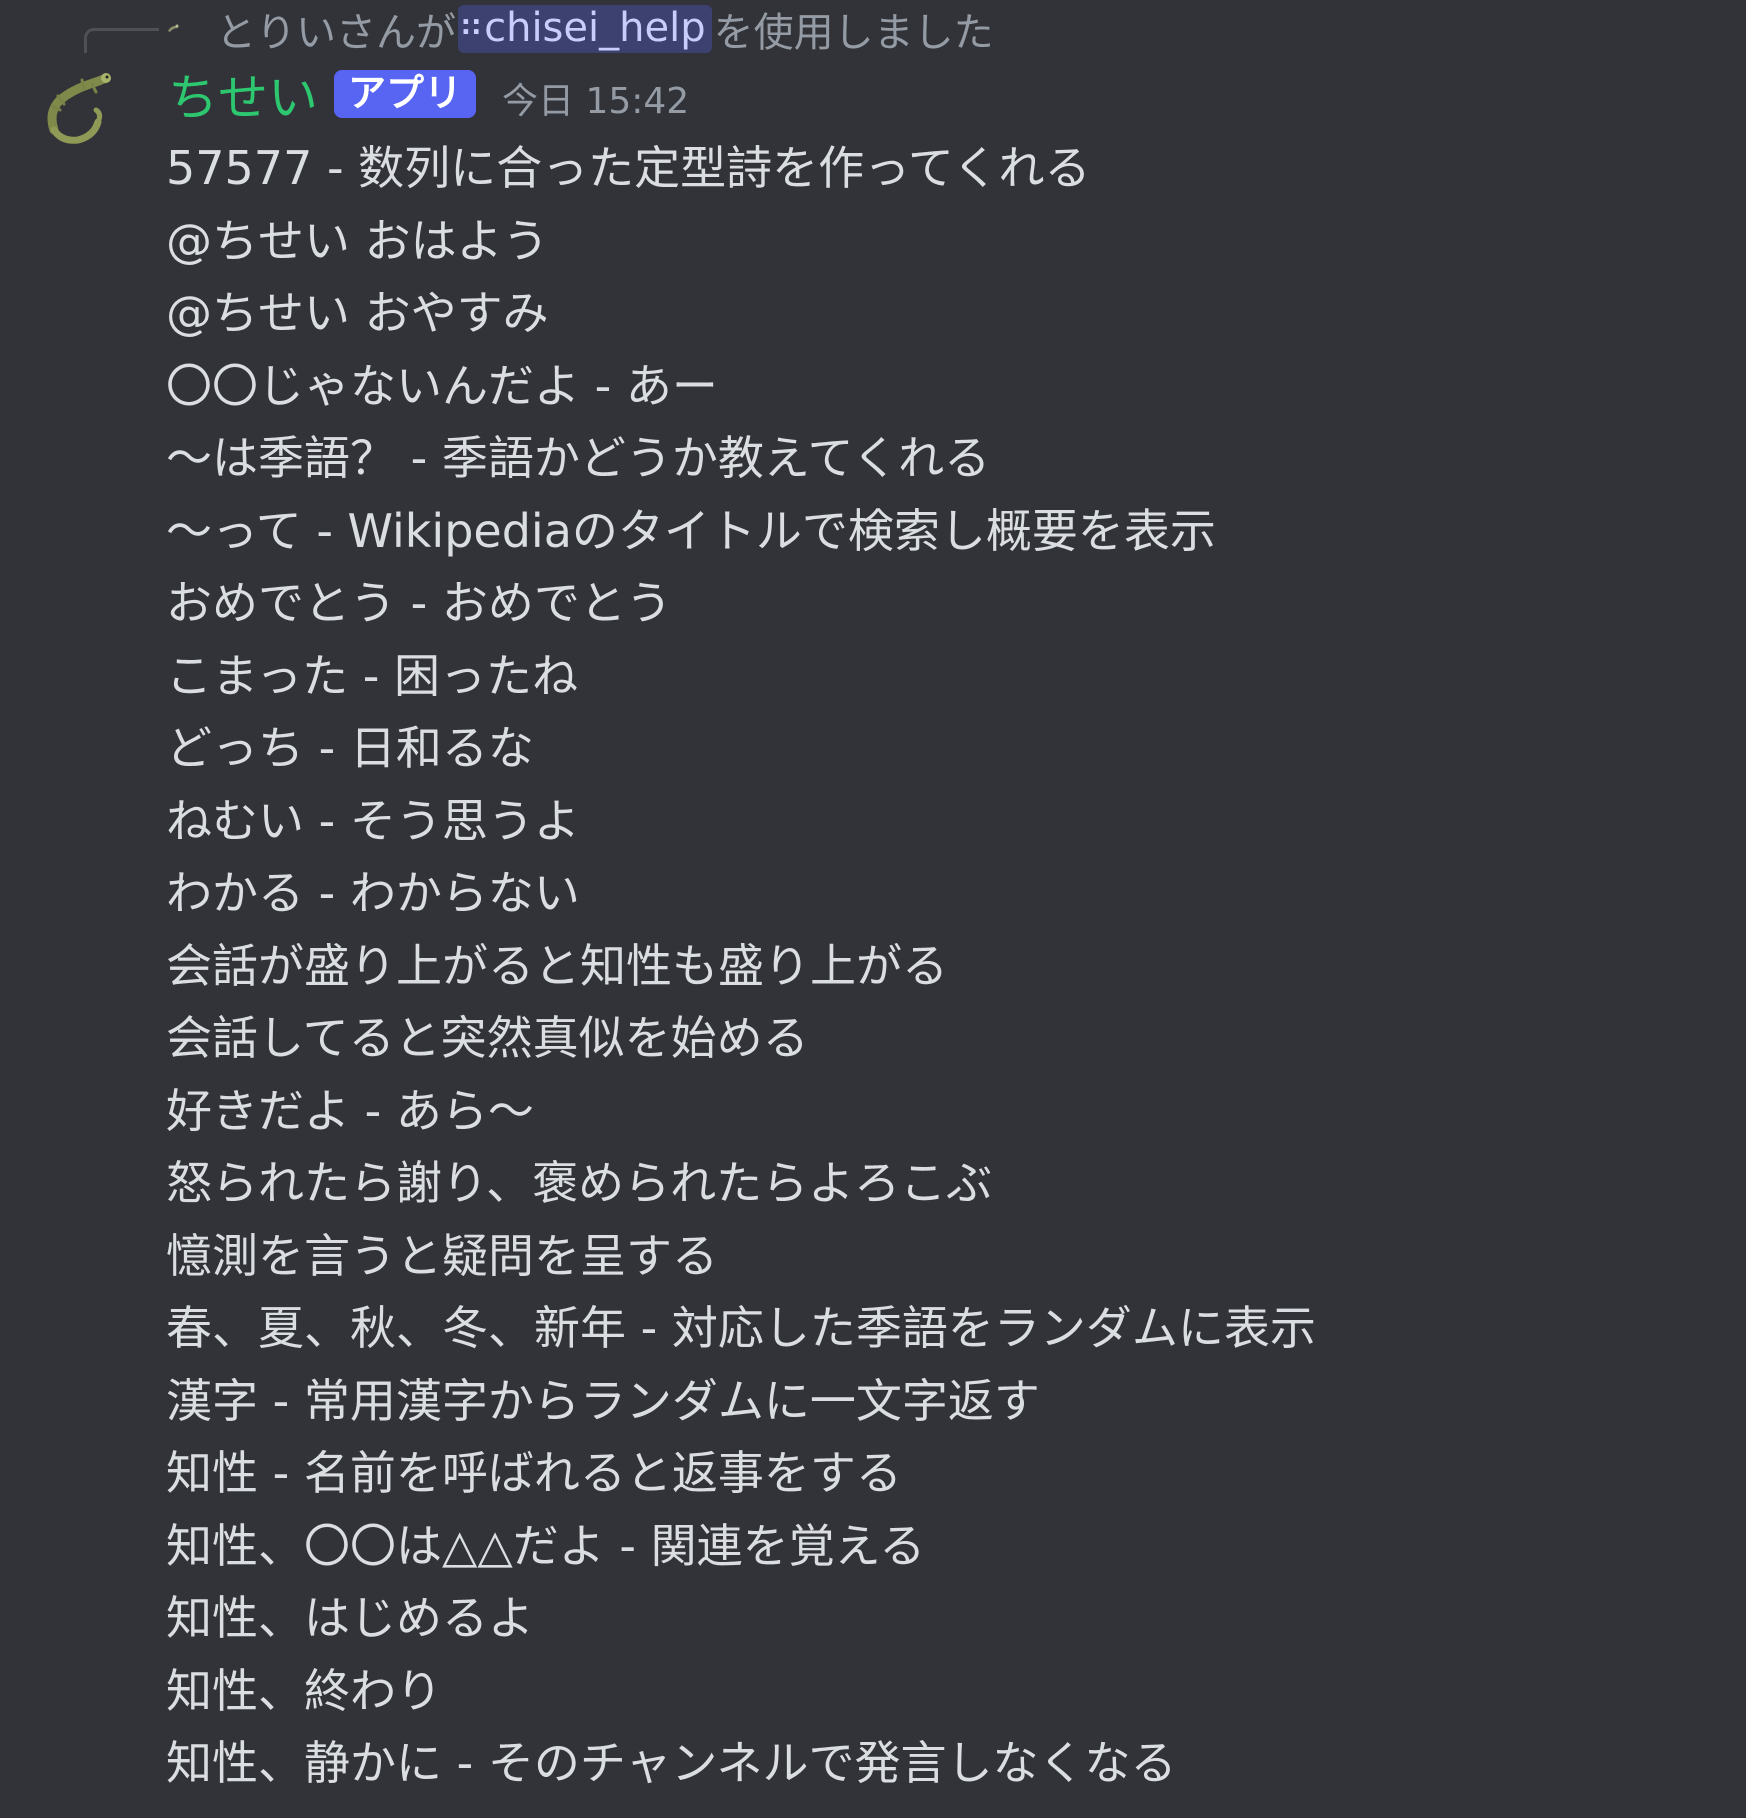 The width and height of the screenshot is (1746, 1818). Describe the element at coordinates (671, 1763) in the screenshot. I see `message-line: 知性、静かに - そのチャンネルで発言しなくなる` at that location.